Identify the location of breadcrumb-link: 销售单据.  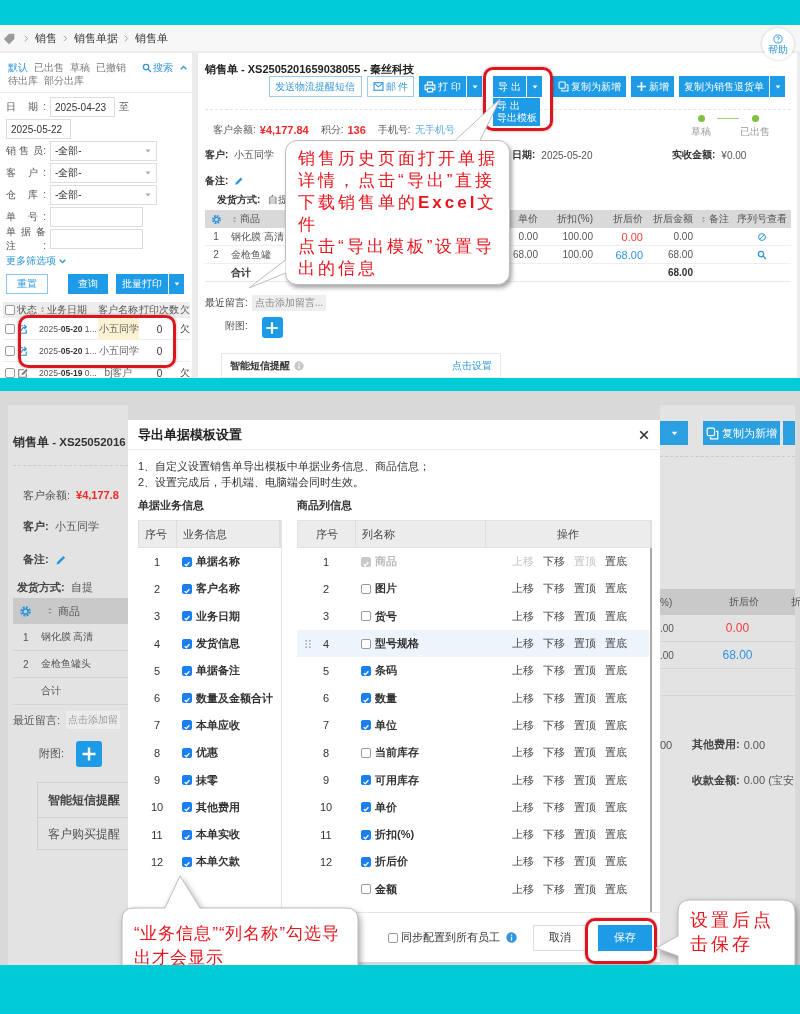
(96, 38).